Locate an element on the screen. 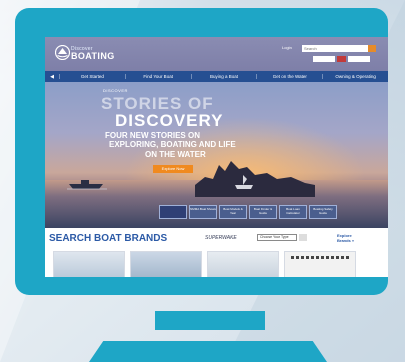 This screenshot has width=405, height=362. brand-logo-icon is located at coordinates (173, 212).